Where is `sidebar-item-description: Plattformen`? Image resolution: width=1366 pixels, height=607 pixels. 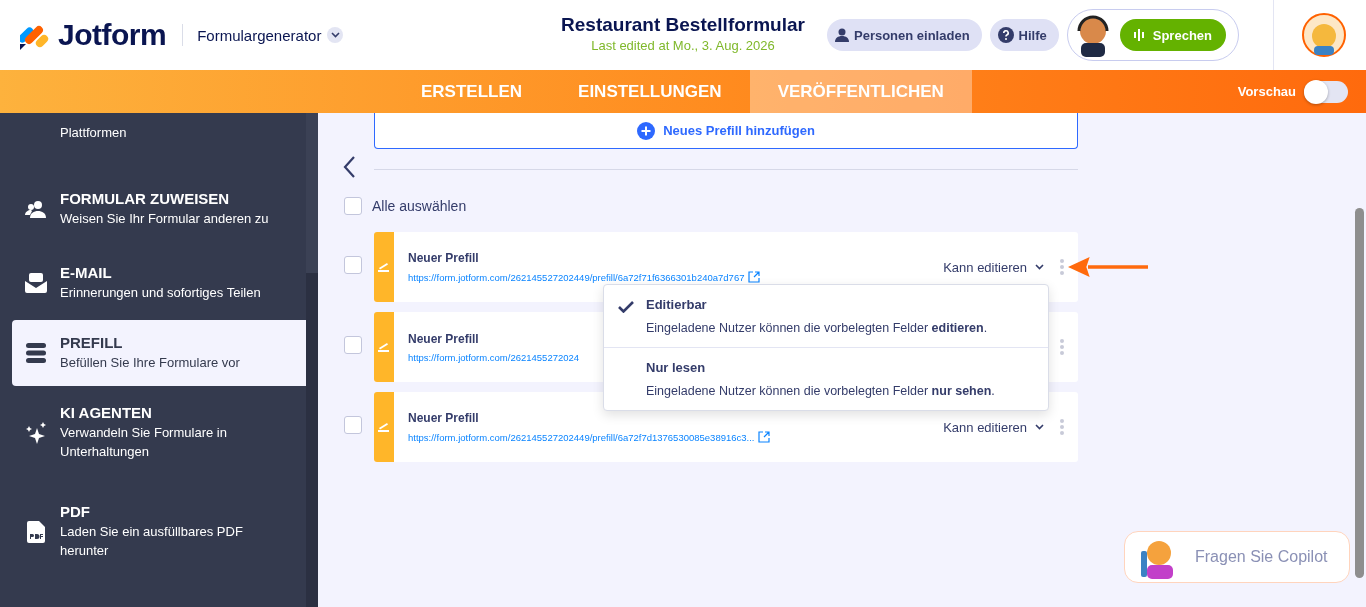
sidebar-item-description: Plattformen is located at coordinates (94, 133).